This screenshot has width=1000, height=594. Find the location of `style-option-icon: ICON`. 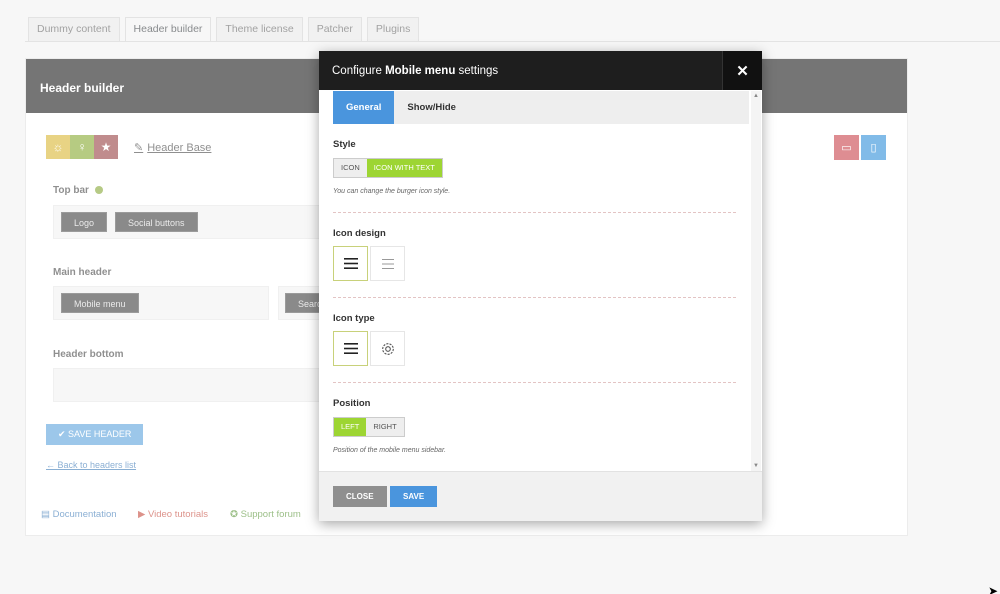

style-option-icon: ICON is located at coordinates (350, 168).